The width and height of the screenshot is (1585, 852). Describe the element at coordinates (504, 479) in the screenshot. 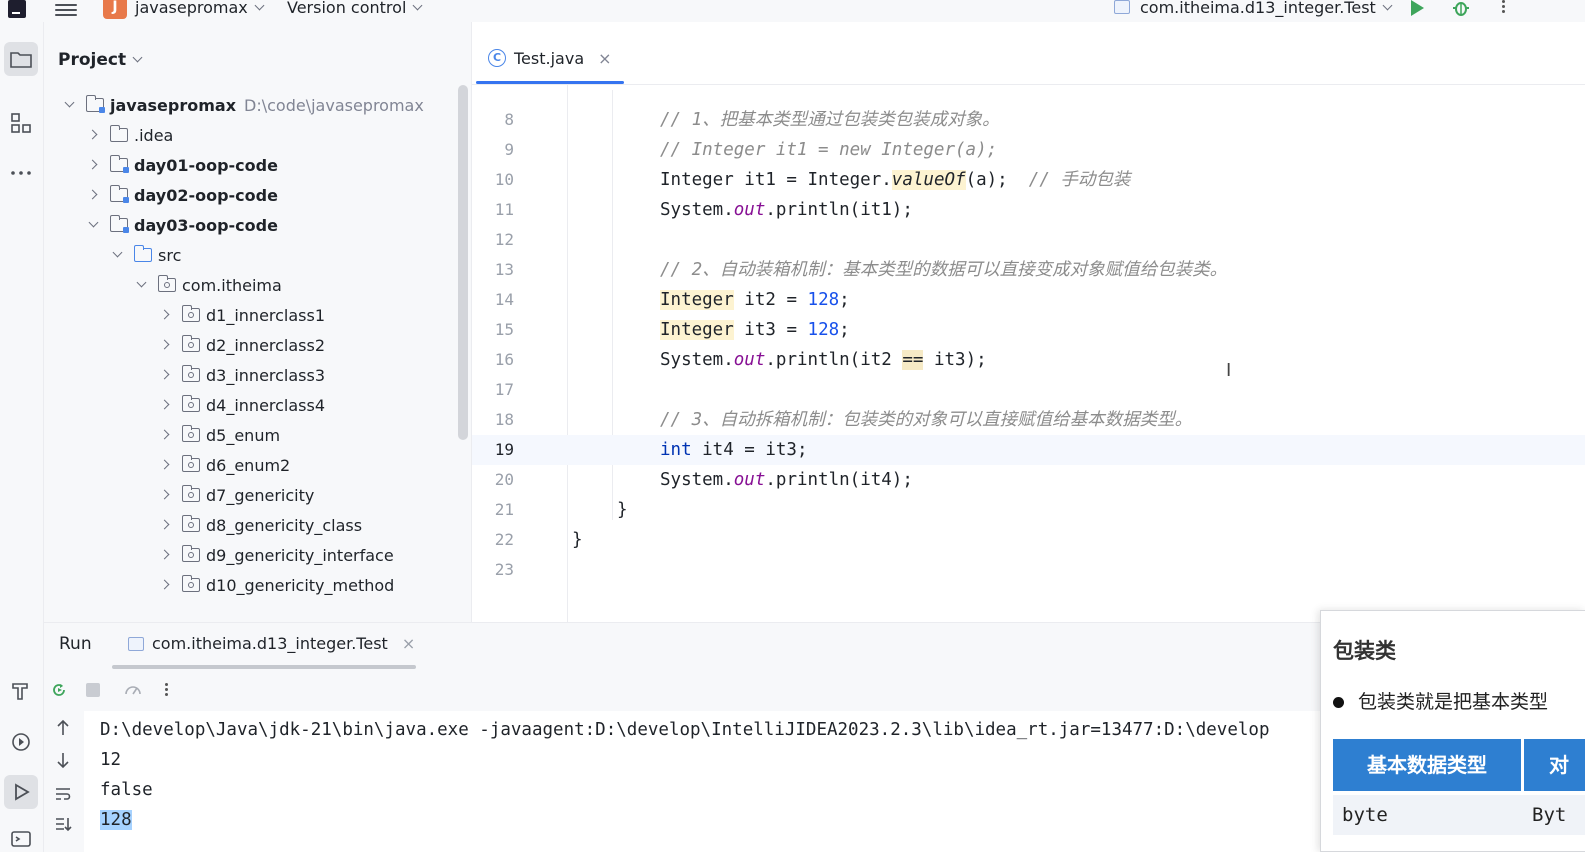

I see `line-number: 20` at that location.